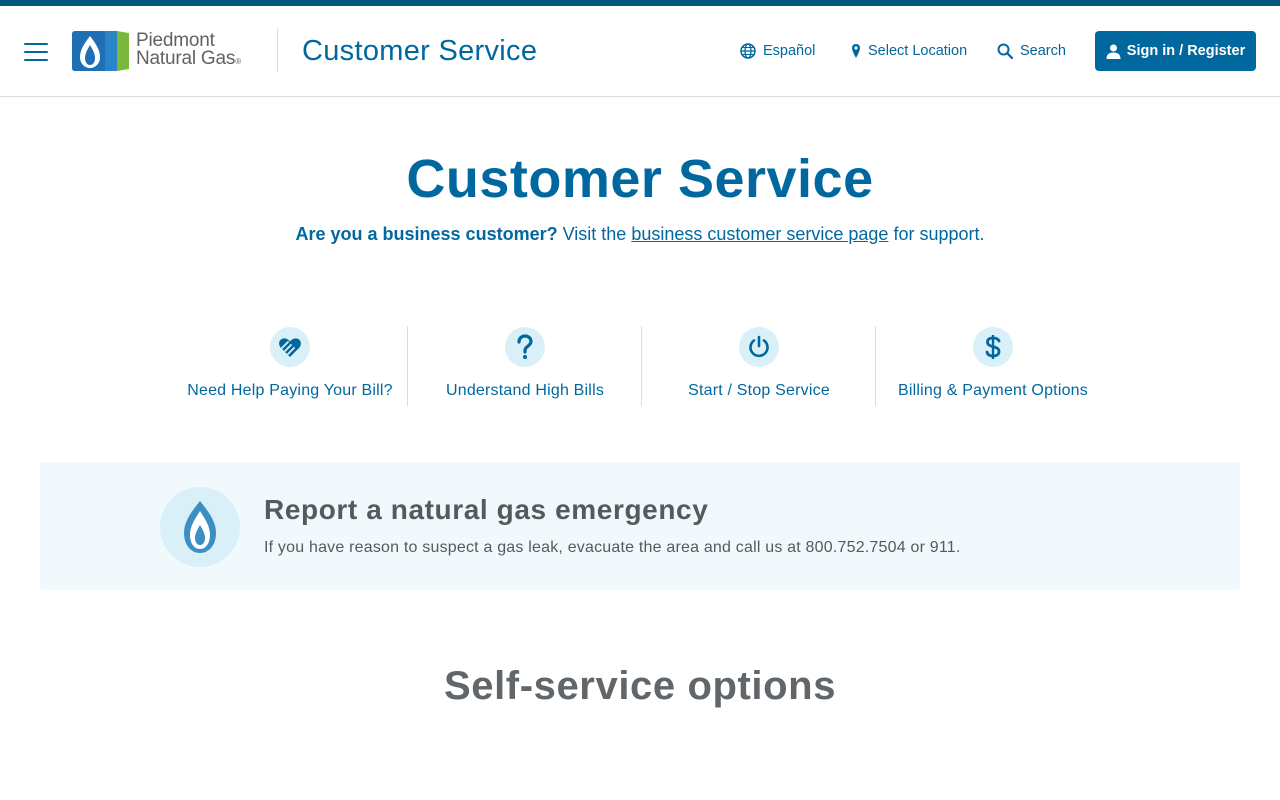 This screenshot has width=1280, height=800. Describe the element at coordinates (993, 347) in the screenshot. I see `dollar-icon` at that location.